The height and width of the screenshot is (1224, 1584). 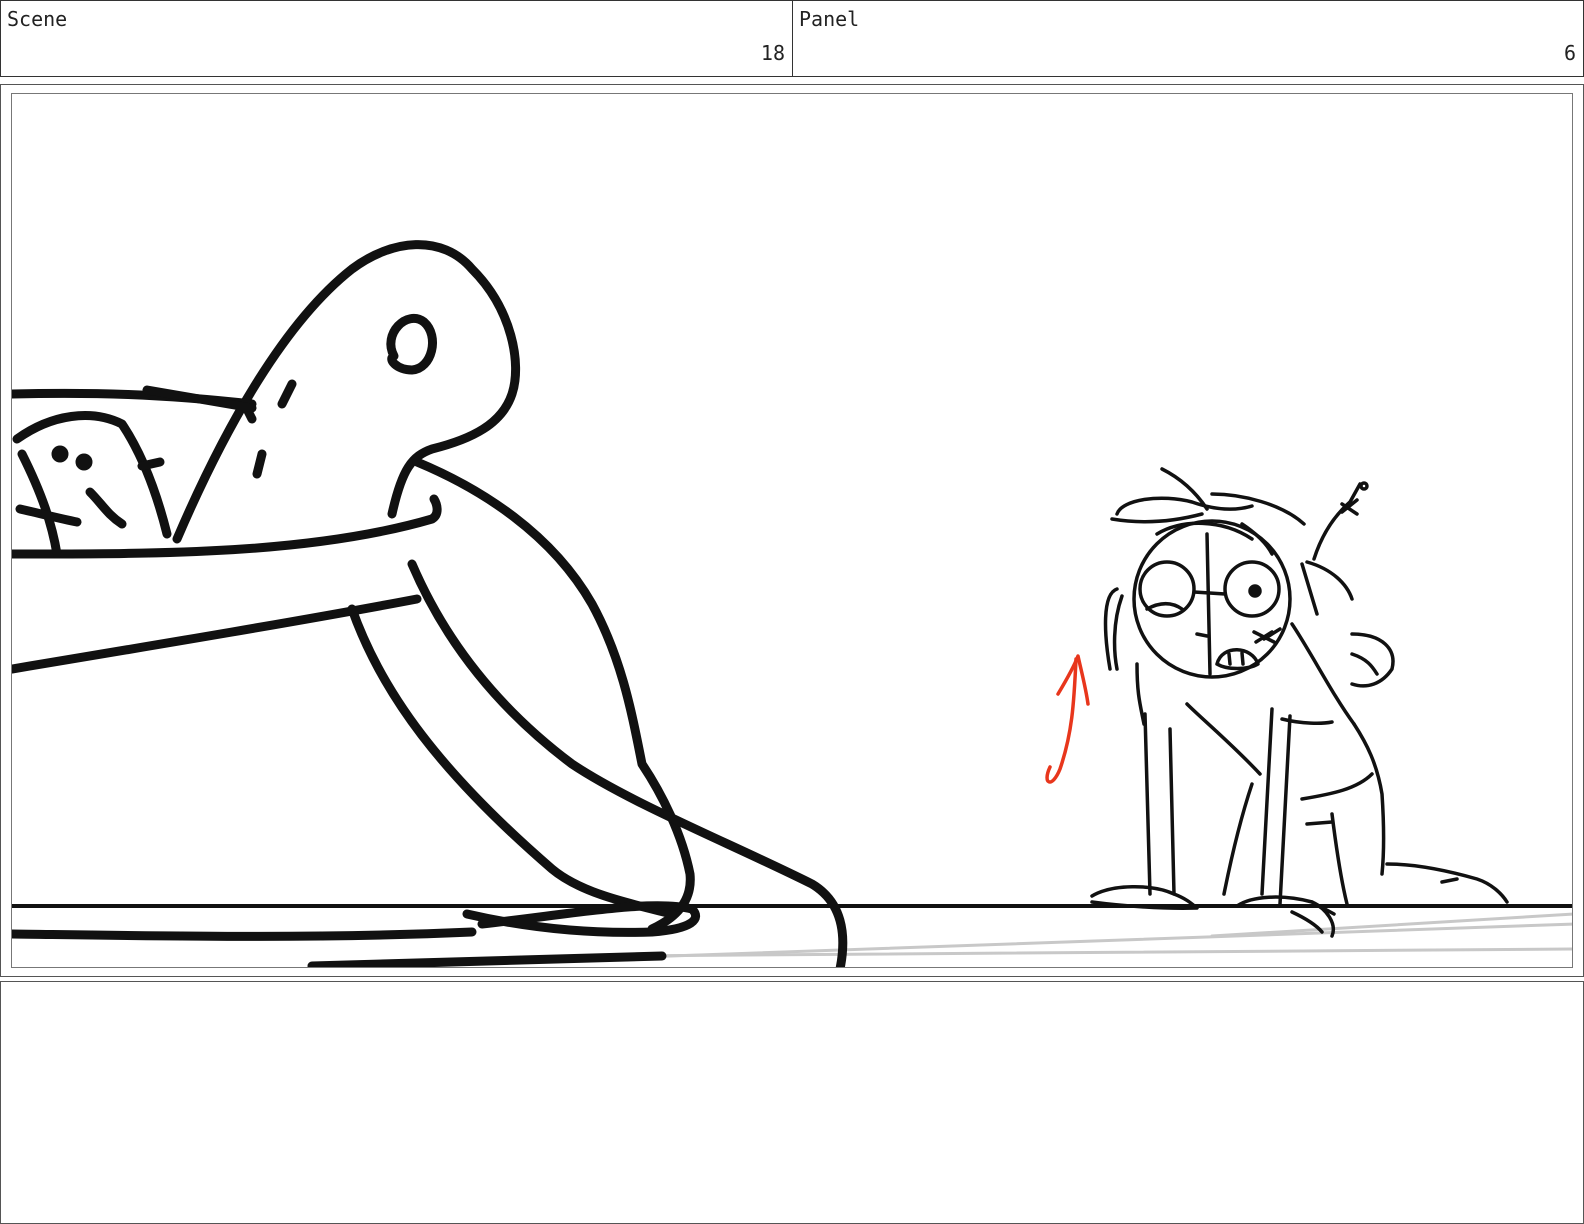 I want to click on scene-label: Scene, so click(x=37, y=19).